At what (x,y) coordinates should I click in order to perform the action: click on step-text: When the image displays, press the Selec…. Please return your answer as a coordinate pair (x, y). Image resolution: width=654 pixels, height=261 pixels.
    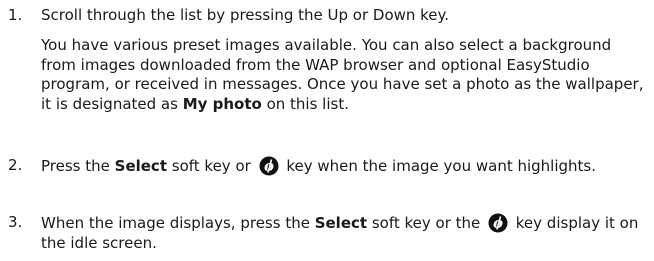
    Looking at the image, I should click on (344, 233).